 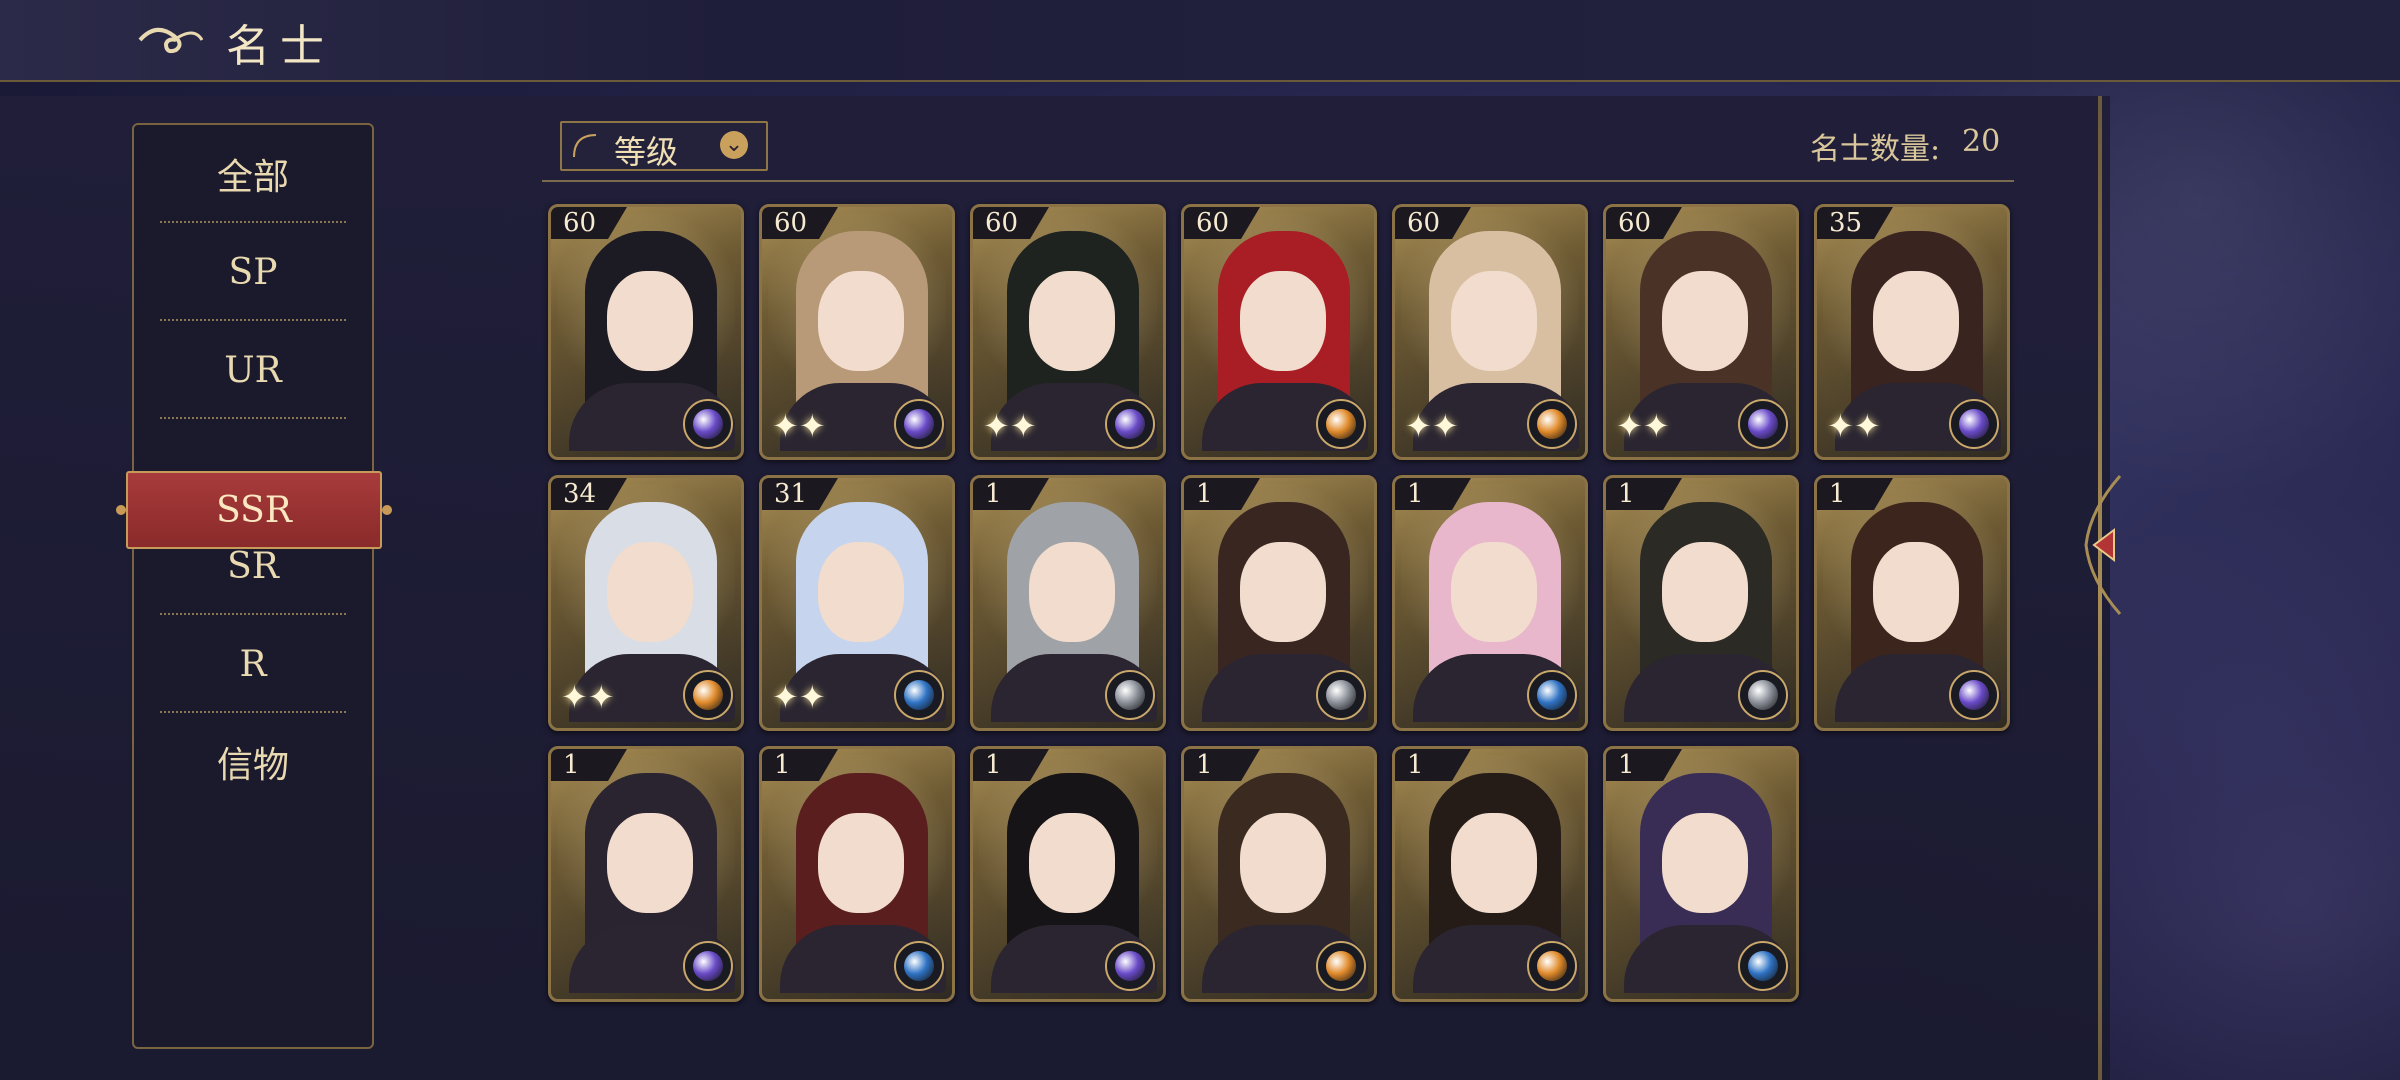 What do you see at coordinates (734, 145) in the screenshot?
I see `chevron-down-icon: ⌄` at bounding box center [734, 145].